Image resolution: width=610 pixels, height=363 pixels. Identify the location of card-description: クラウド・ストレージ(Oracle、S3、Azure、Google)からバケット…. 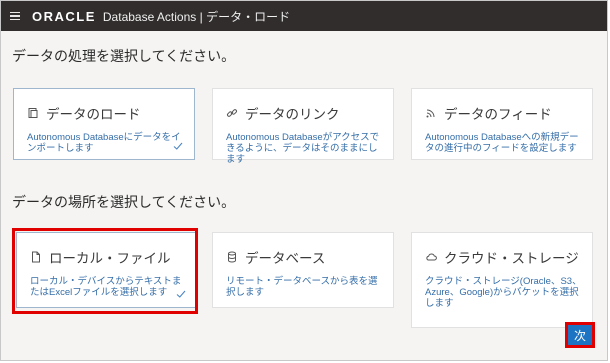
(503, 292).